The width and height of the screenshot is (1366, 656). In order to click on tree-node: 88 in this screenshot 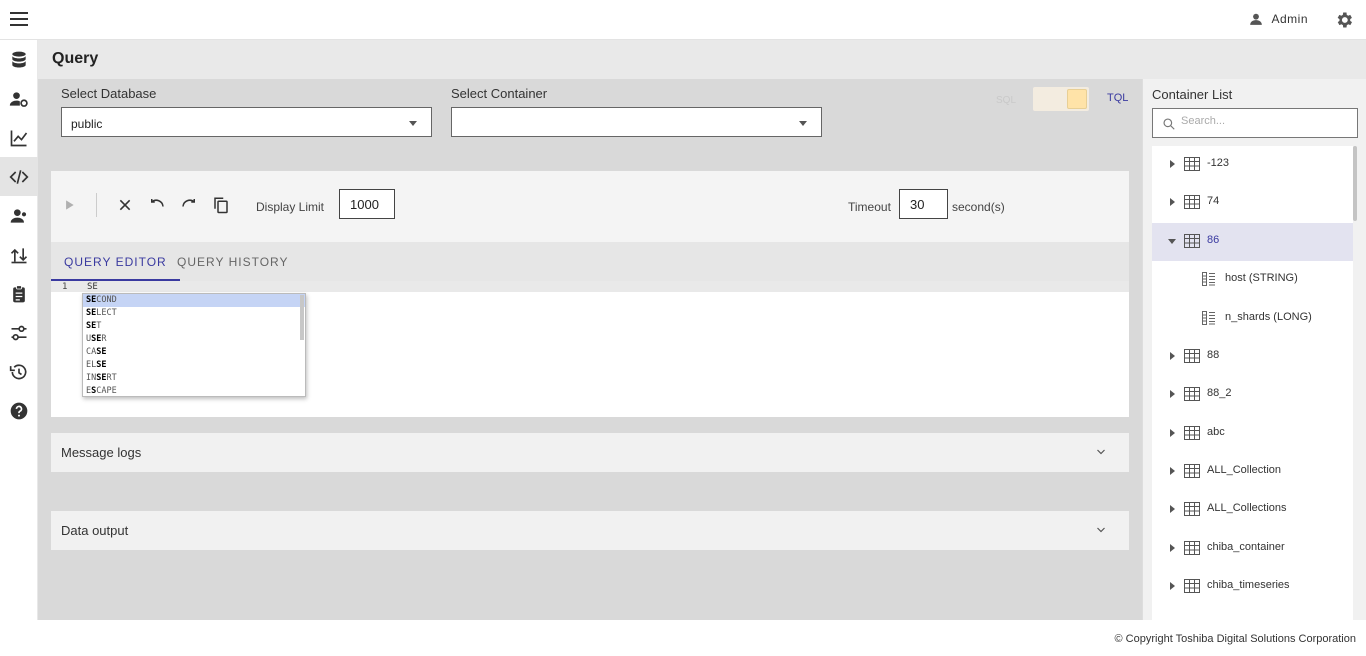, I will do `click(1252, 357)`.